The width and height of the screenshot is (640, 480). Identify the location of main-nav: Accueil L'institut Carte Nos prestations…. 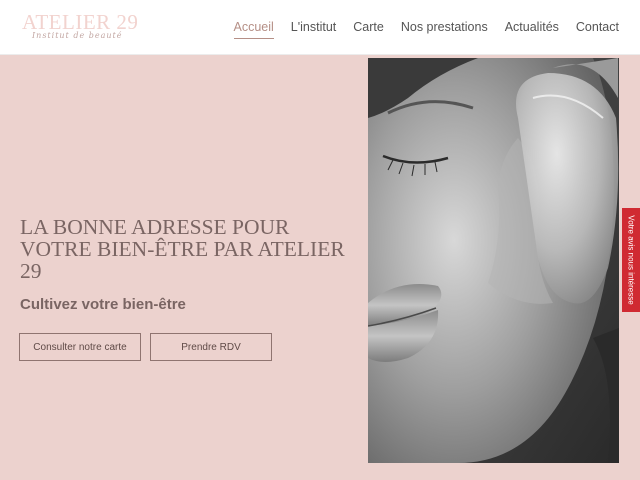
(426, 29).